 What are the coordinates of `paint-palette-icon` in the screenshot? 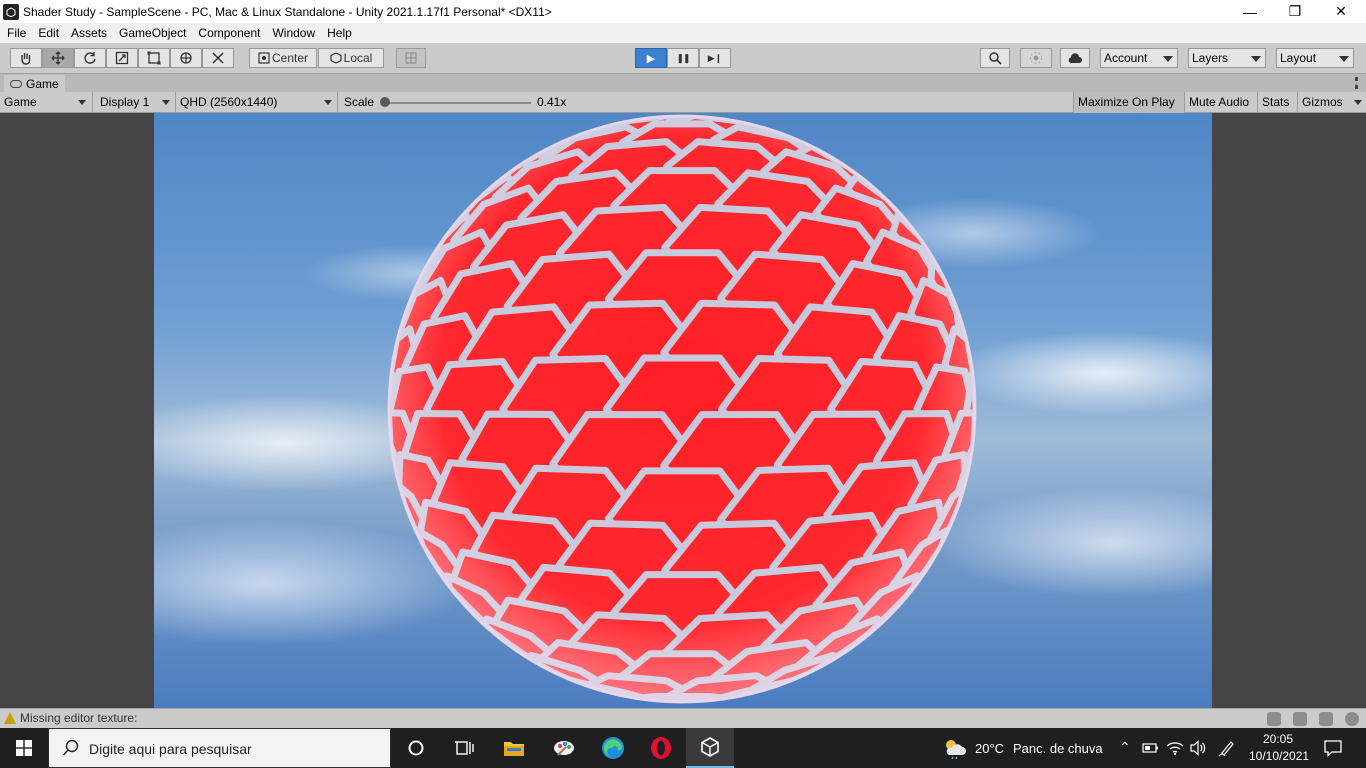 It's located at (564, 748).